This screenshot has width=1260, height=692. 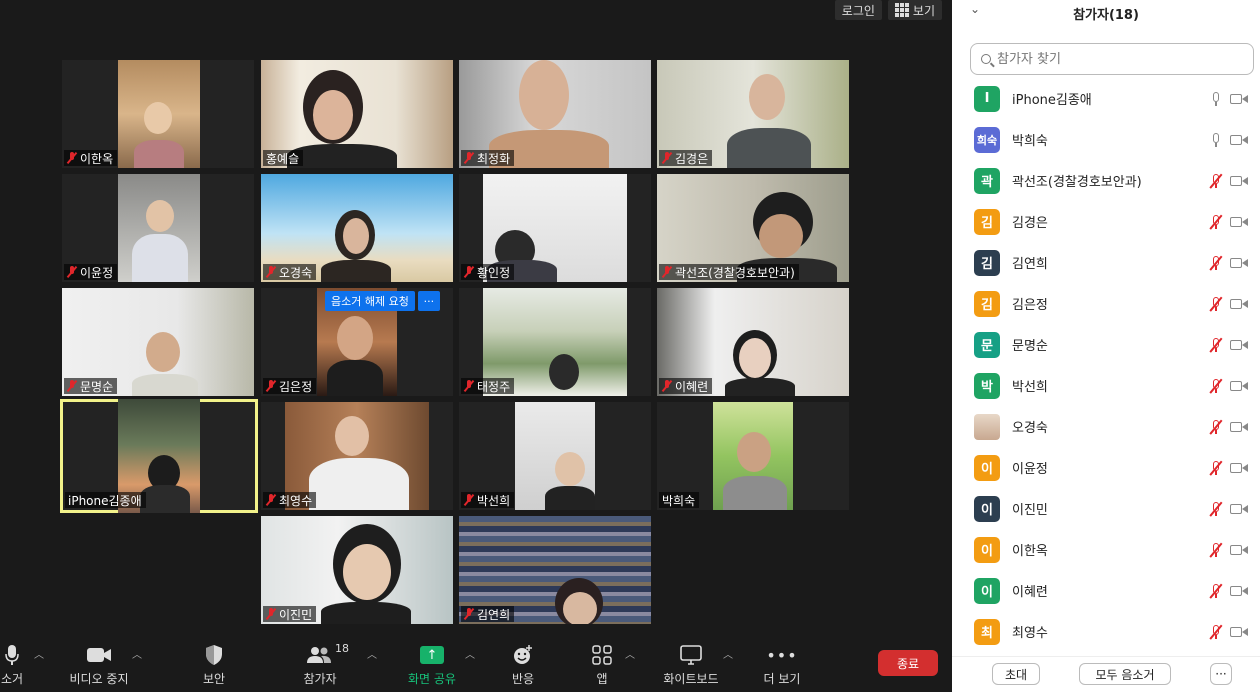 What do you see at coordinates (858, 10) in the screenshot?
I see `login-button: 로그인` at bounding box center [858, 10].